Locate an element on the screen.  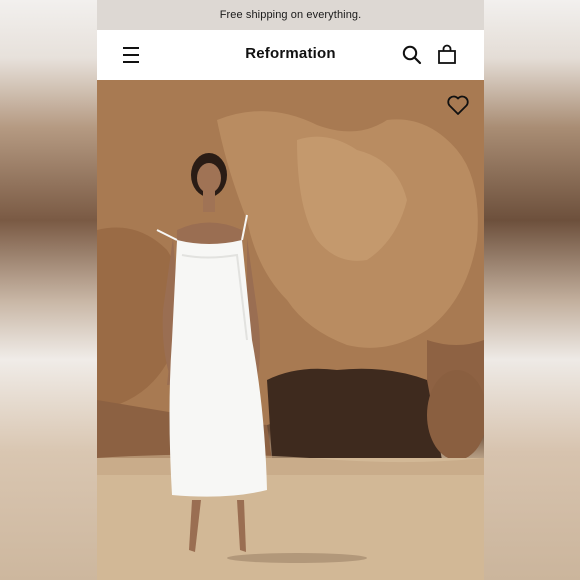
brand-logo: Reformation is located at coordinates (290, 53).